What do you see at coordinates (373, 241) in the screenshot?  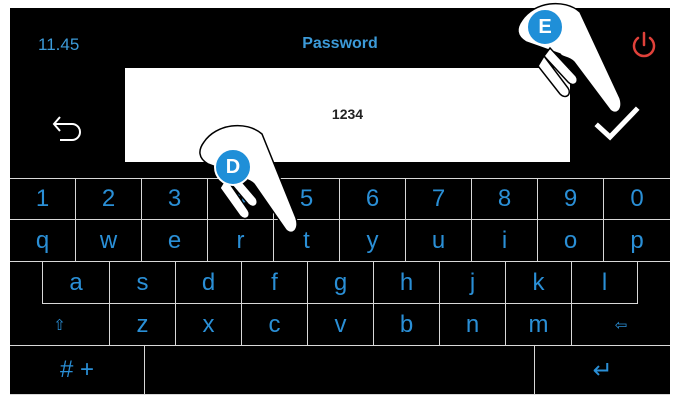 I see `key-y: y` at bounding box center [373, 241].